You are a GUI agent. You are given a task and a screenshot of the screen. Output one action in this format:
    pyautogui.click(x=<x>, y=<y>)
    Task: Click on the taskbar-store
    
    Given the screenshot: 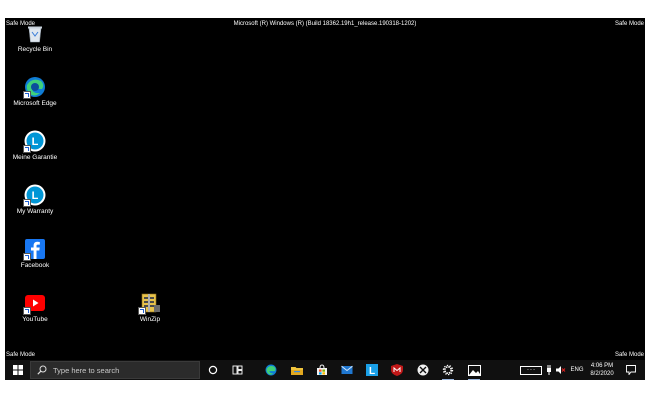 What is the action you would take?
    pyautogui.click(x=322, y=370)
    